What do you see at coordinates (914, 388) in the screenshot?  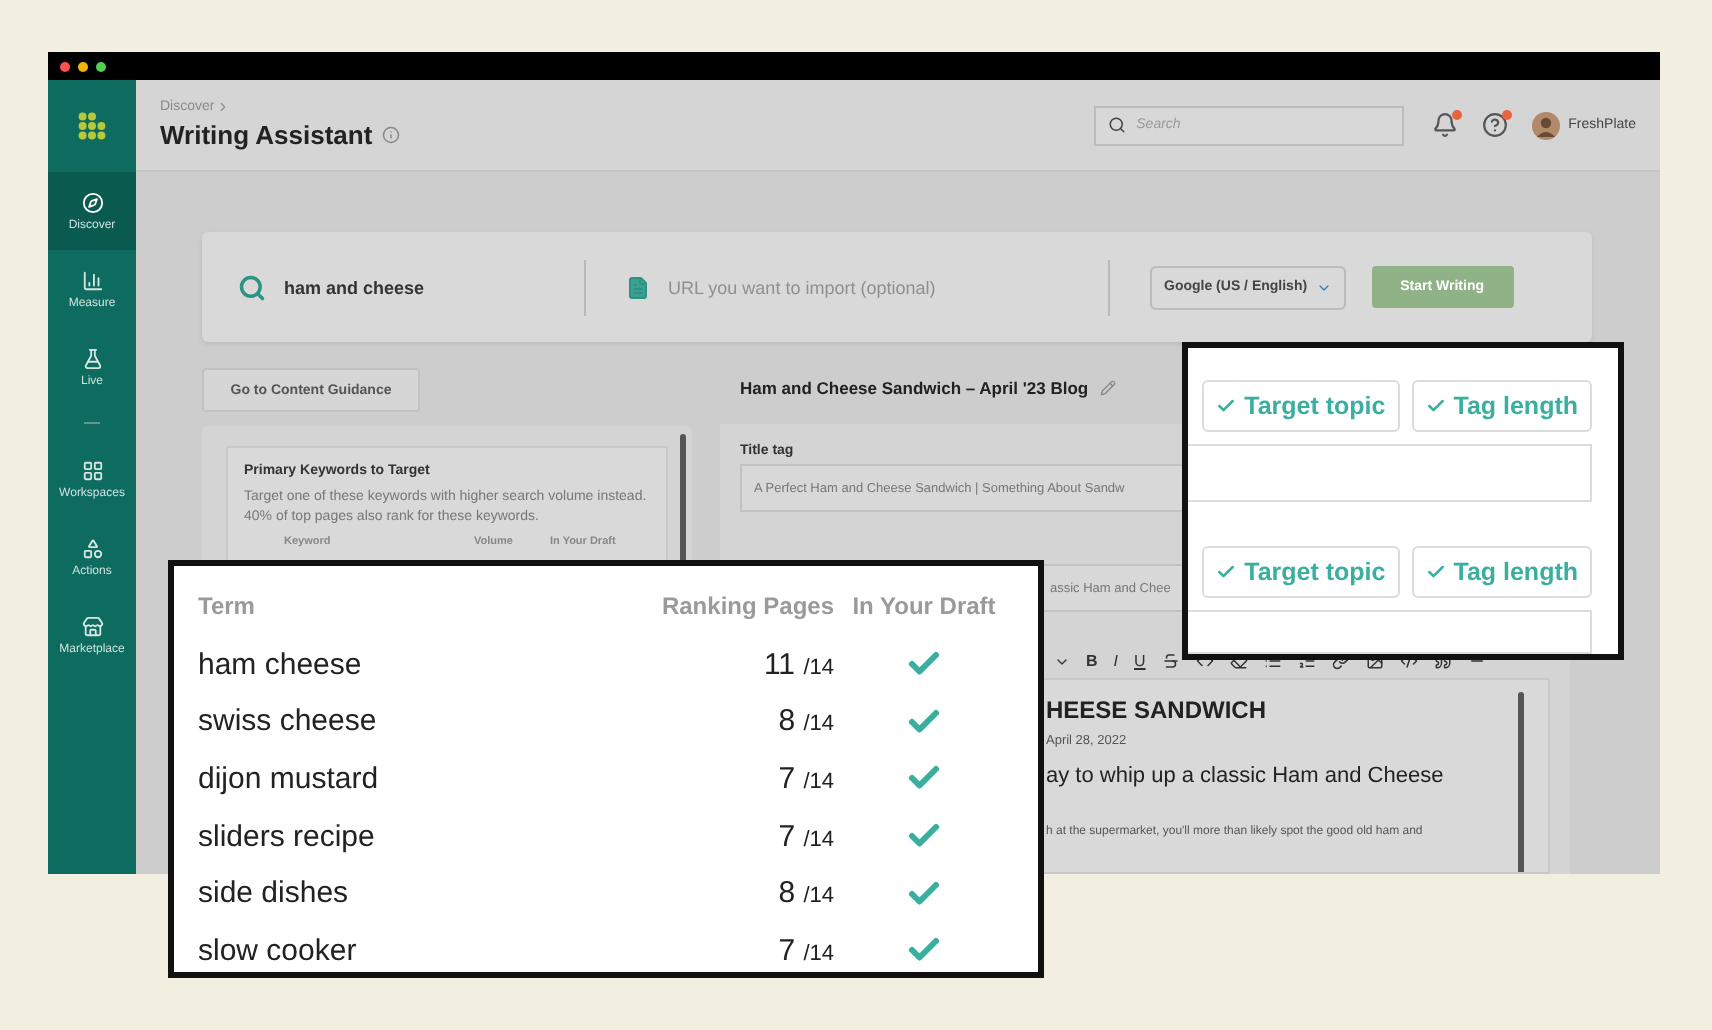 I see `document-title: Ham and Cheese Sandwich – April '23 Blog` at bounding box center [914, 388].